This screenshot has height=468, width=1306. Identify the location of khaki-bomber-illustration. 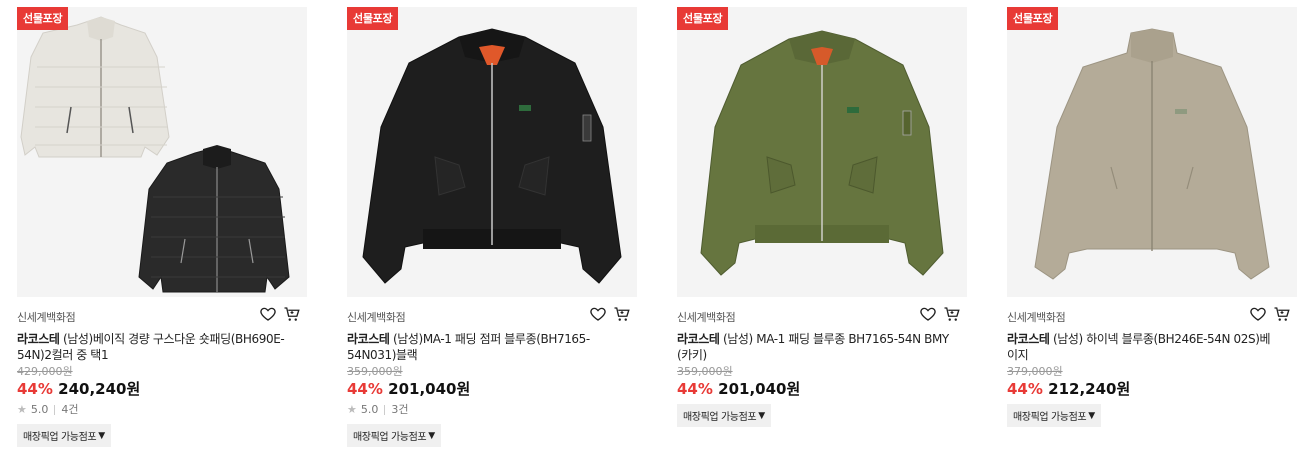
(822, 153).